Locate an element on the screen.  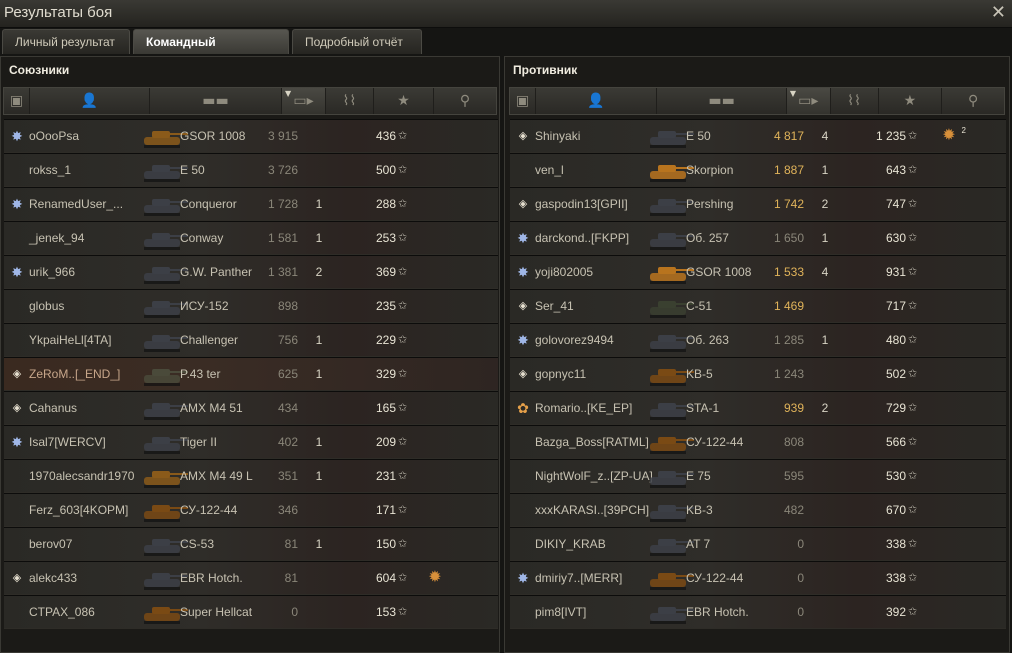
xp-value: 171 is located at coordinates (385, 510).